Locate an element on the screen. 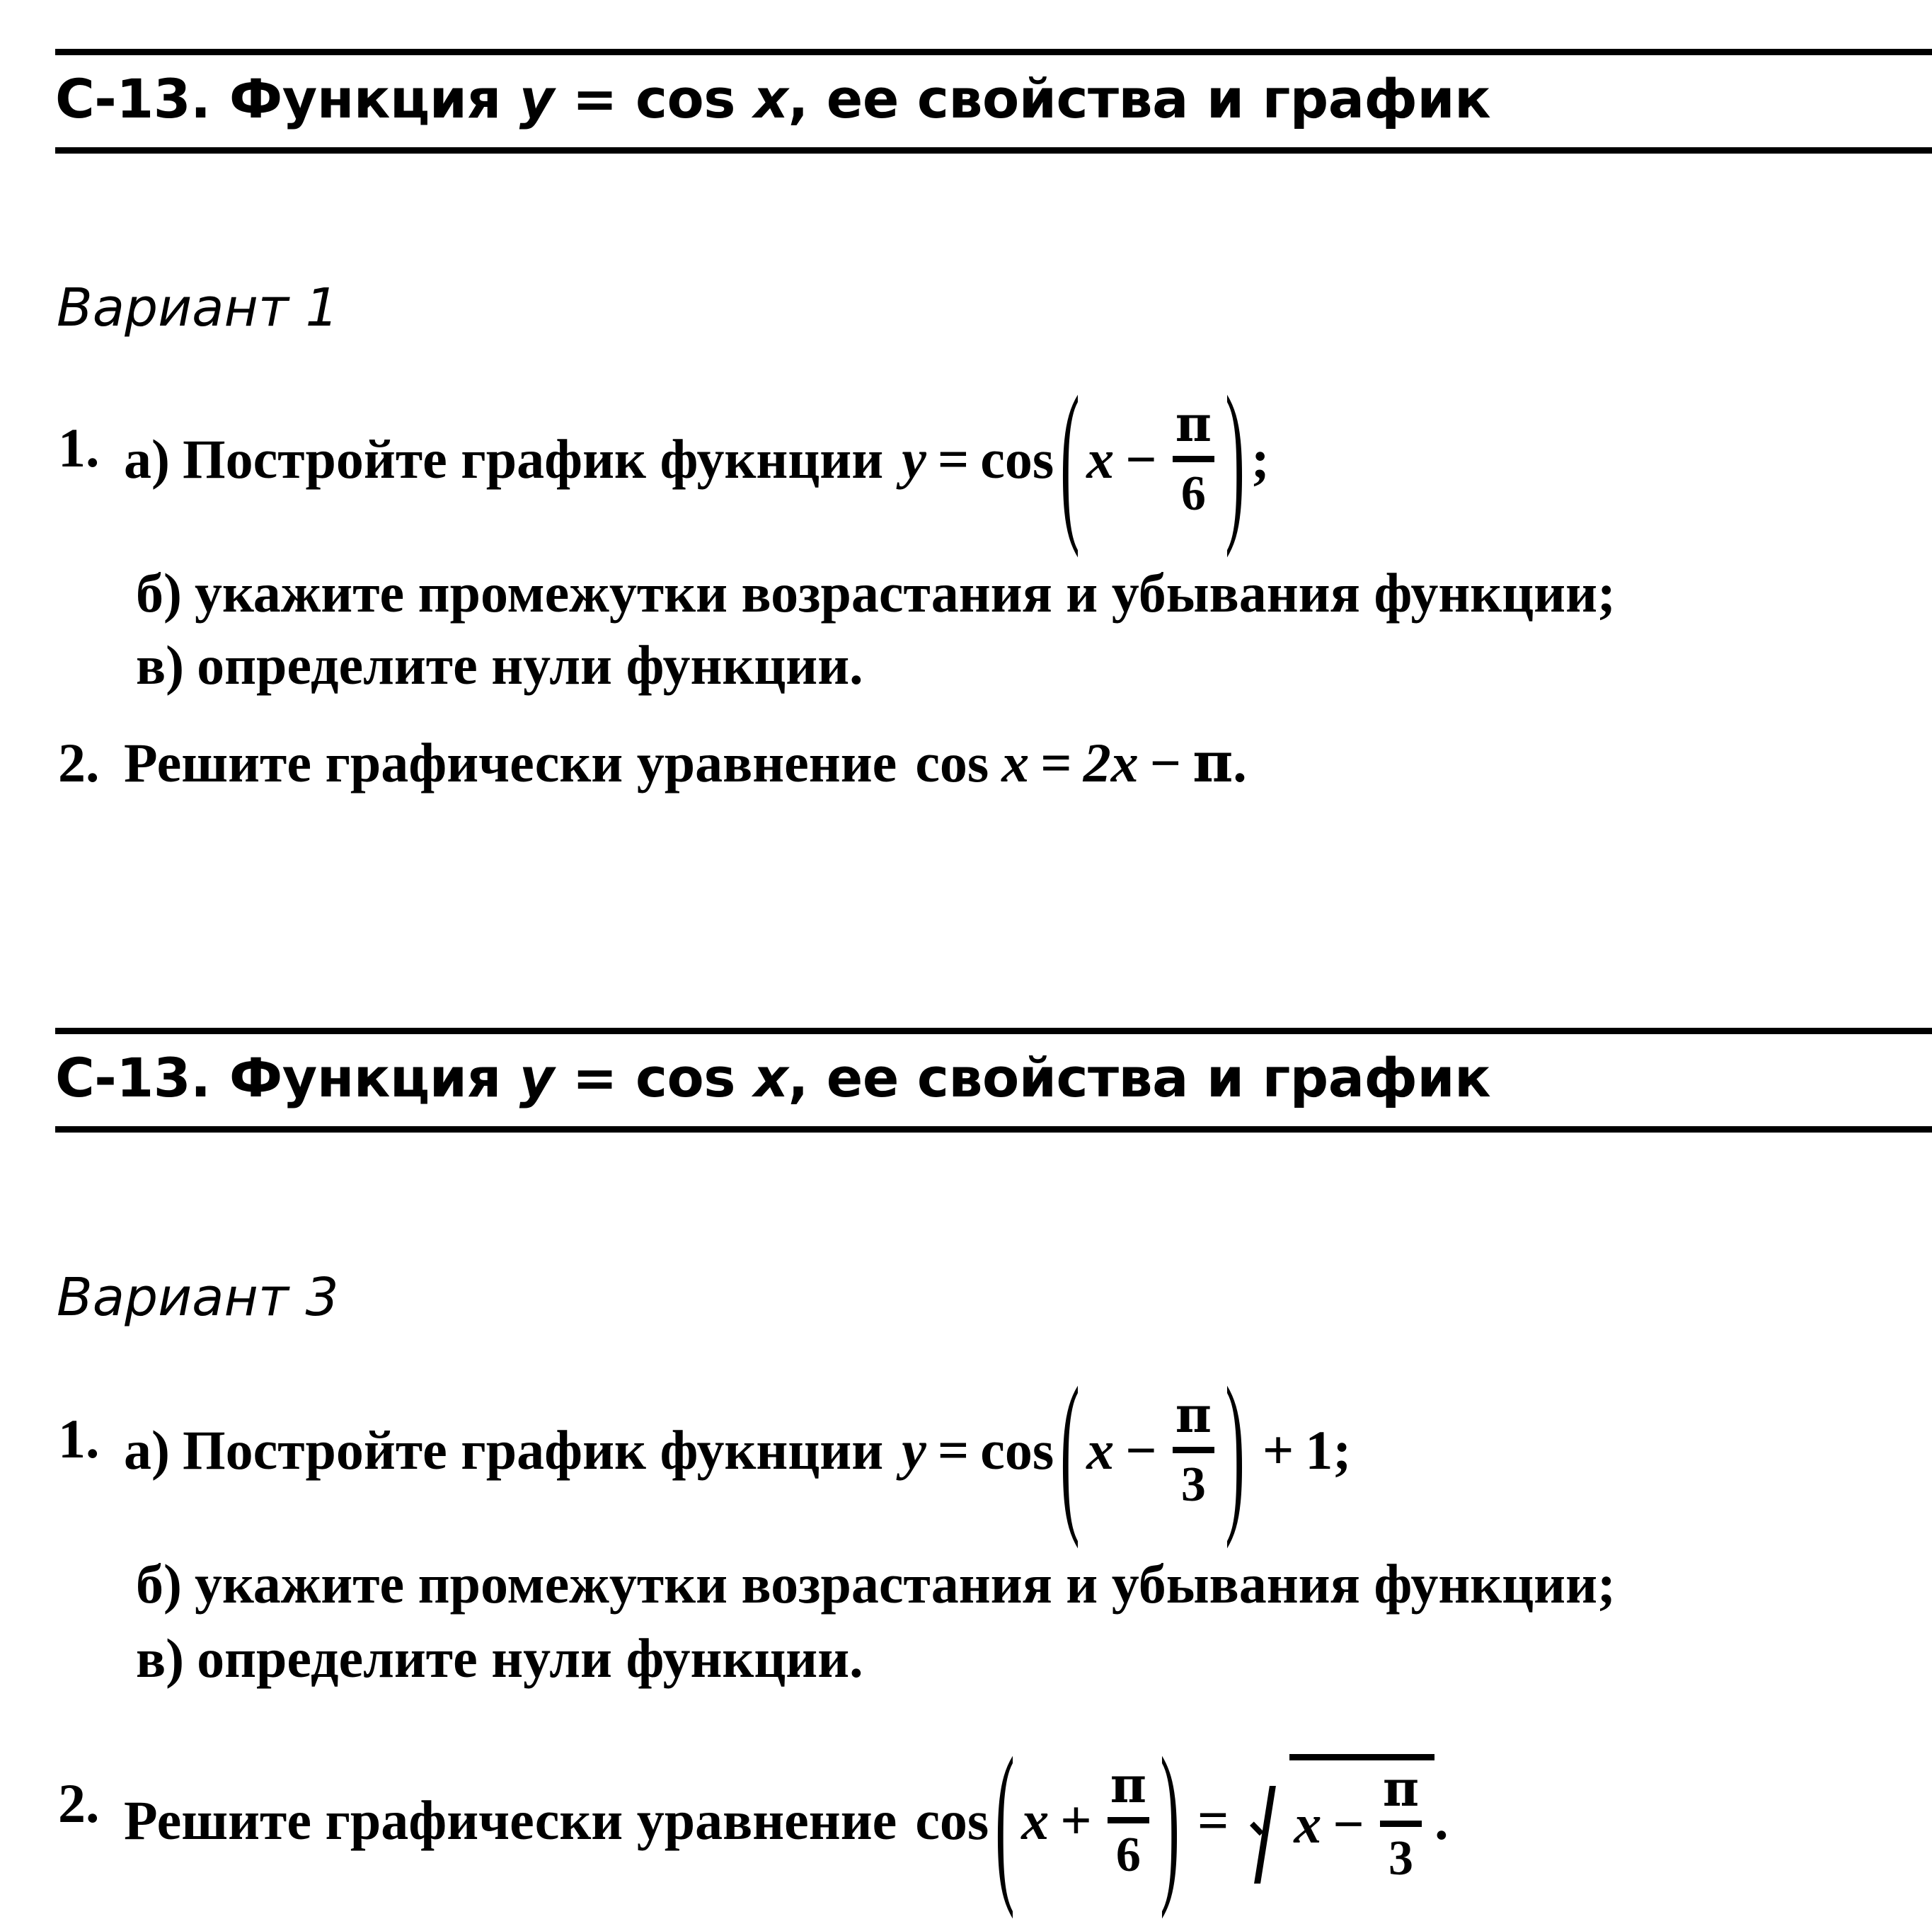 The image size is (1932, 1931). task-number-2-1: 1. is located at coordinates (79, 1438).